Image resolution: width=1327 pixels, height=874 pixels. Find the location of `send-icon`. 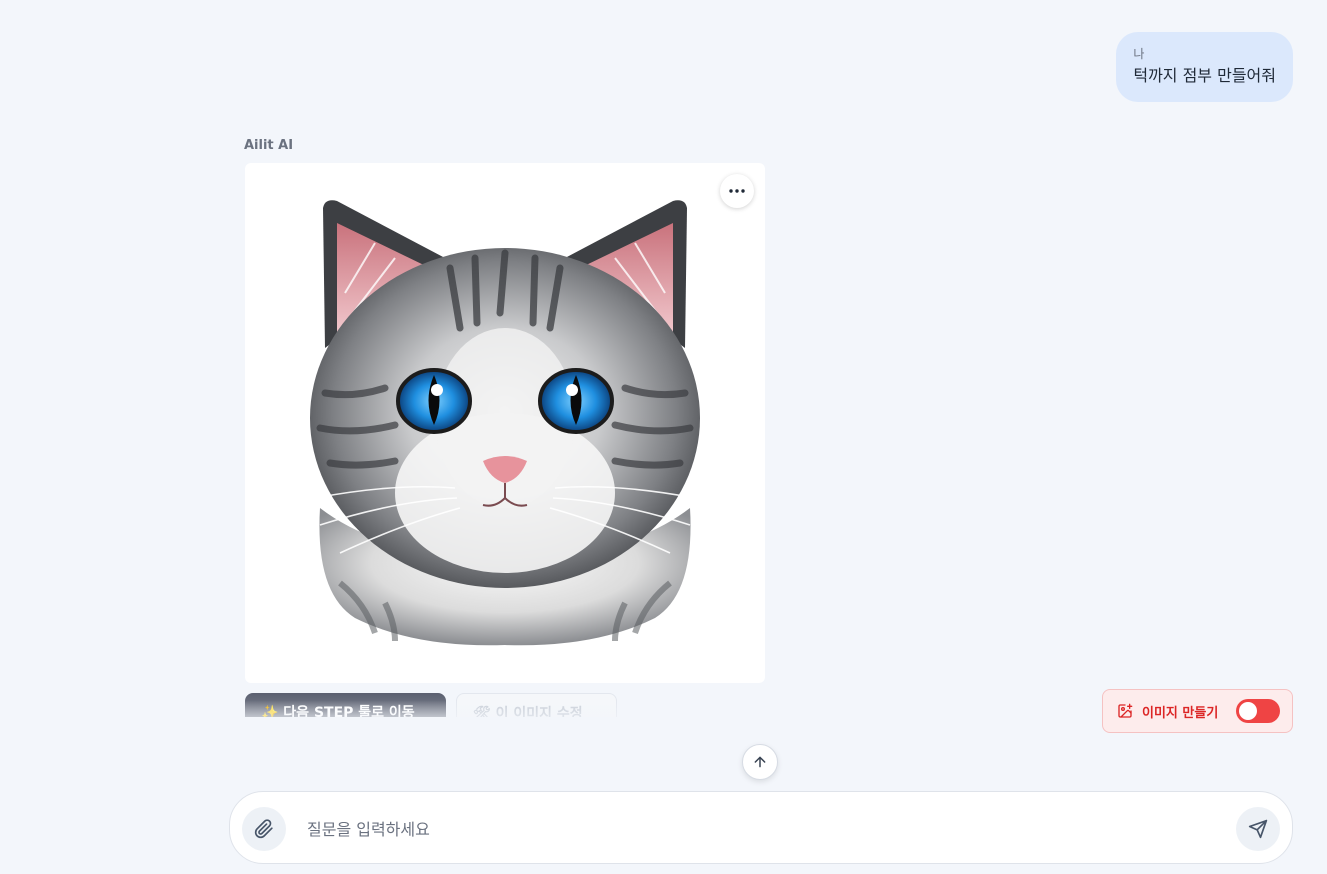

send-icon is located at coordinates (1258, 829).